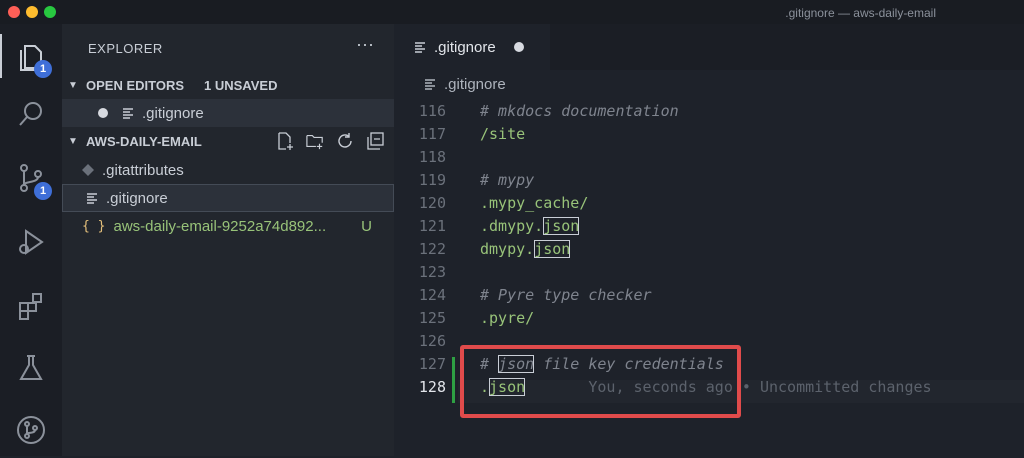 The height and width of the screenshot is (458, 1024). I want to click on window-title: .gitignore — aws-daily-email, so click(860, 13).